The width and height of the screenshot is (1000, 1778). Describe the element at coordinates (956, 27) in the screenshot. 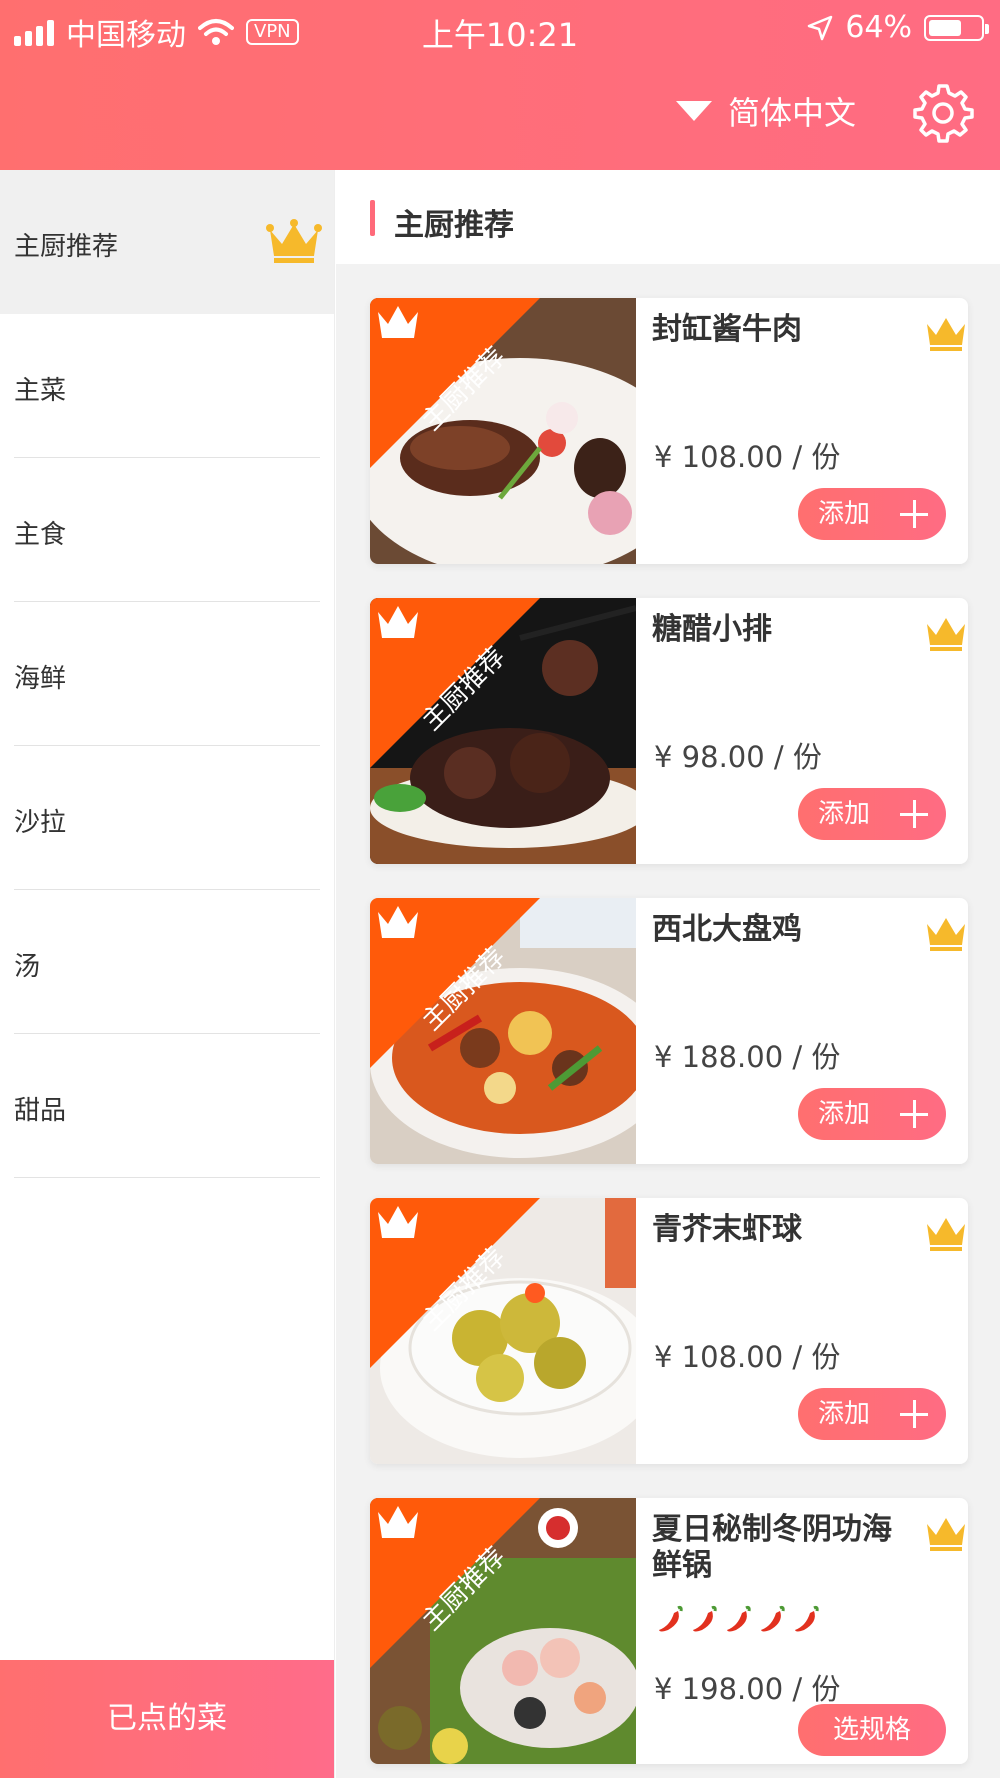

I see `battery-icon` at that location.